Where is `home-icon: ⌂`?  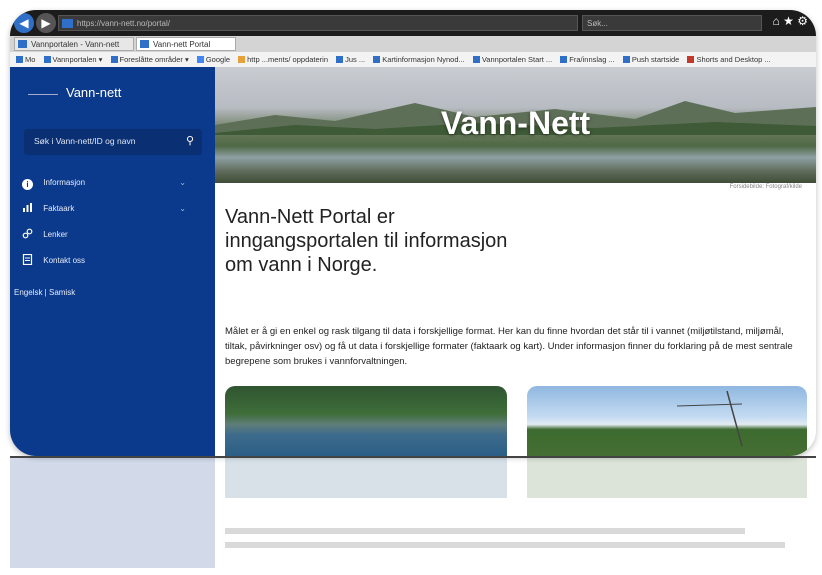
home-icon: ⌂ is located at coordinates (776, 21).